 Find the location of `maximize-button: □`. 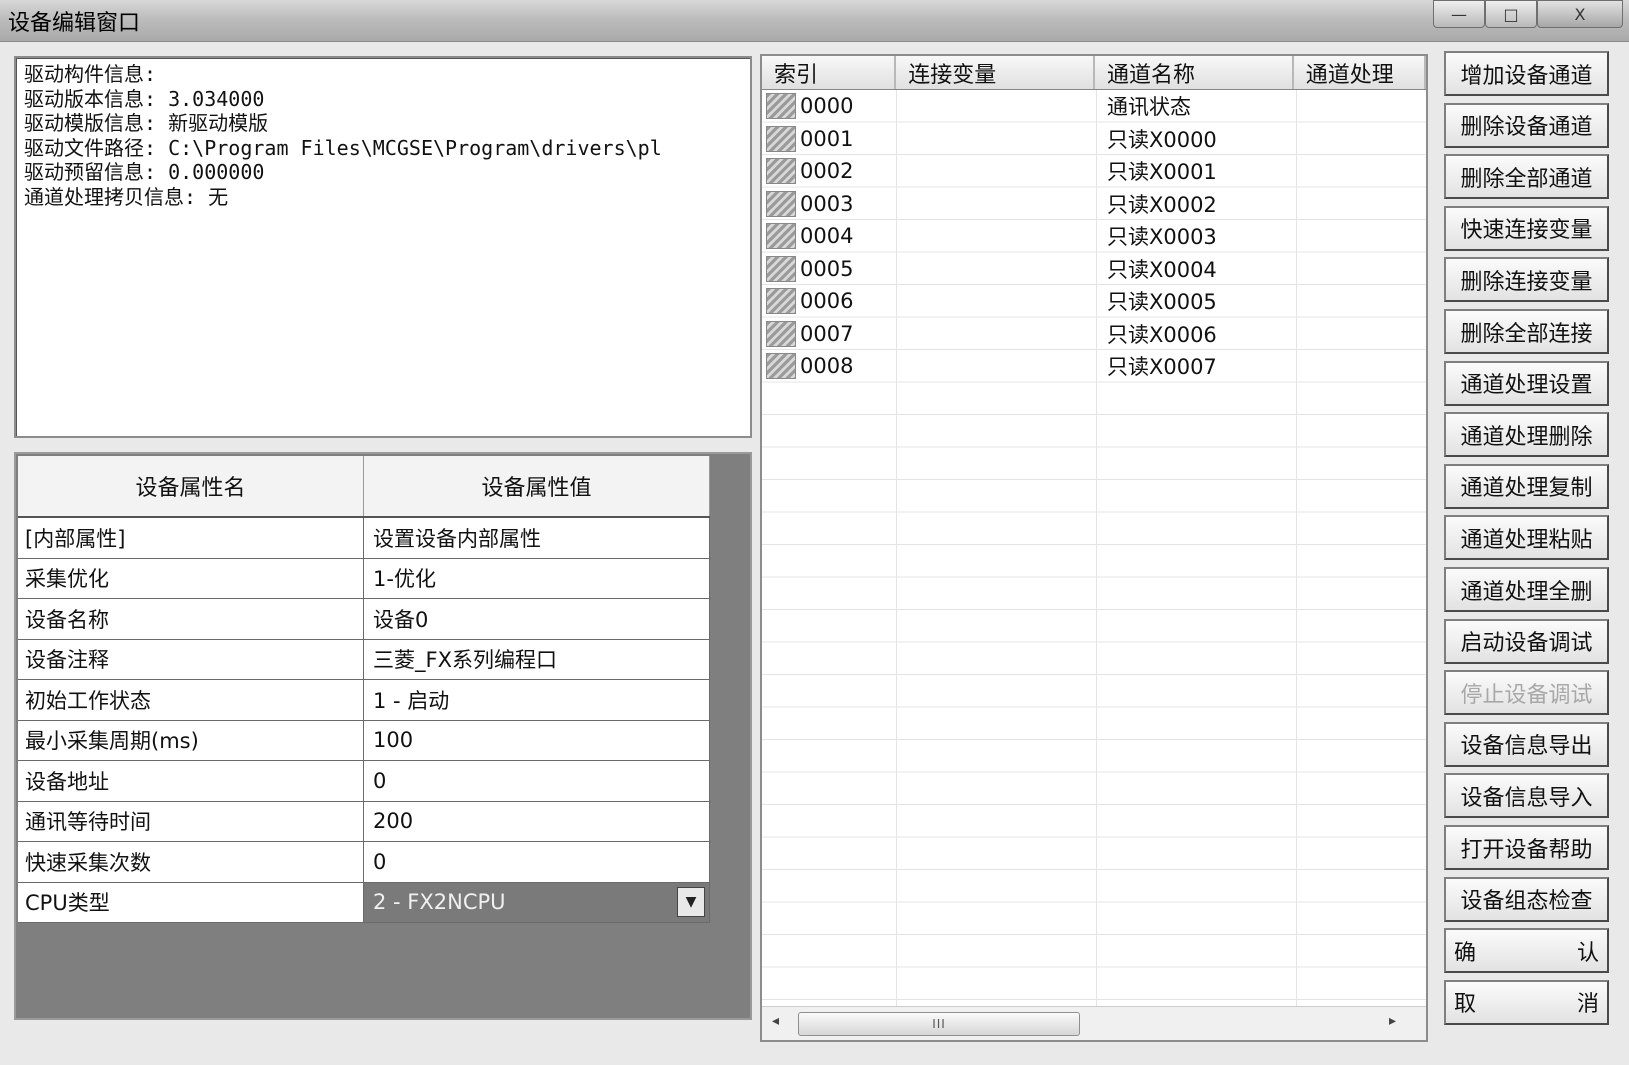

maximize-button: □ is located at coordinates (1511, 14).